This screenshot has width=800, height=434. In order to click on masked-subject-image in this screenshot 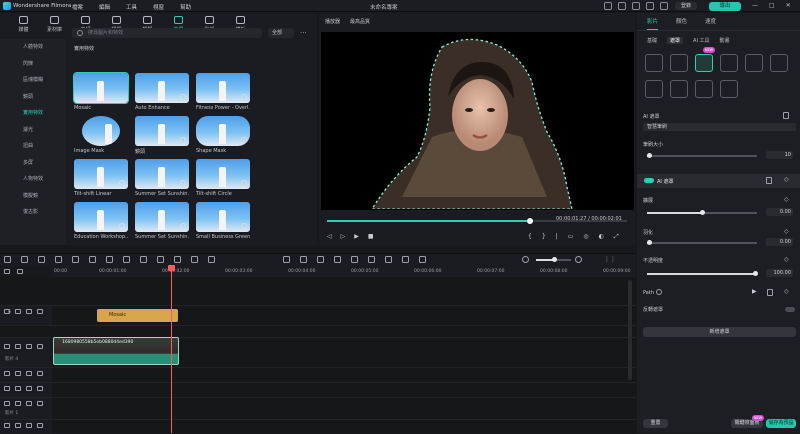, I will do `click(474, 123)`.